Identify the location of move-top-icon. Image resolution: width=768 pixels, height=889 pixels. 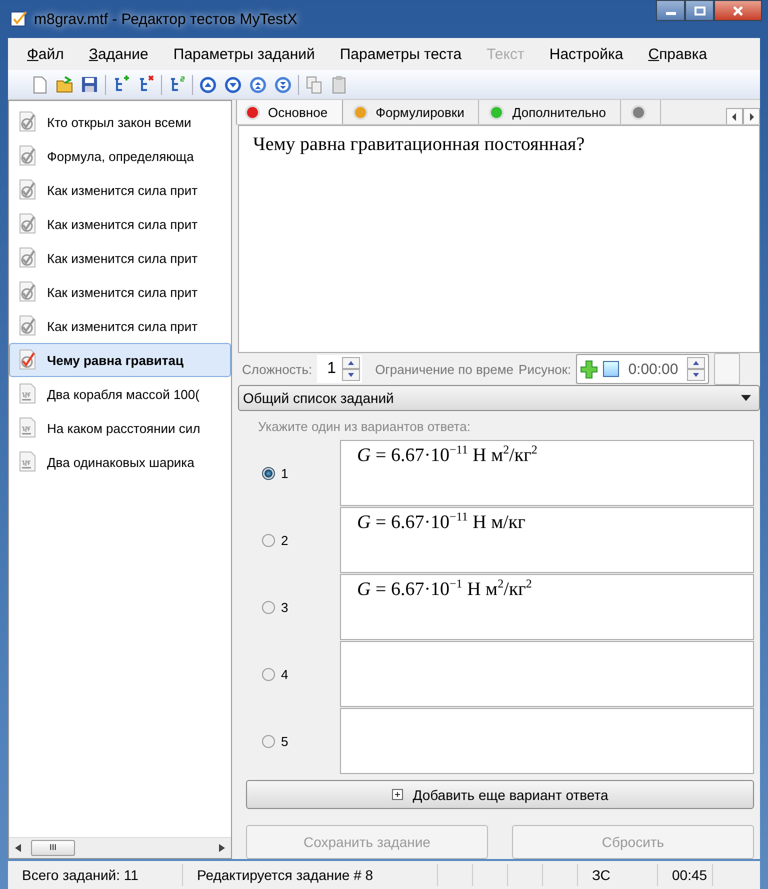
(258, 84).